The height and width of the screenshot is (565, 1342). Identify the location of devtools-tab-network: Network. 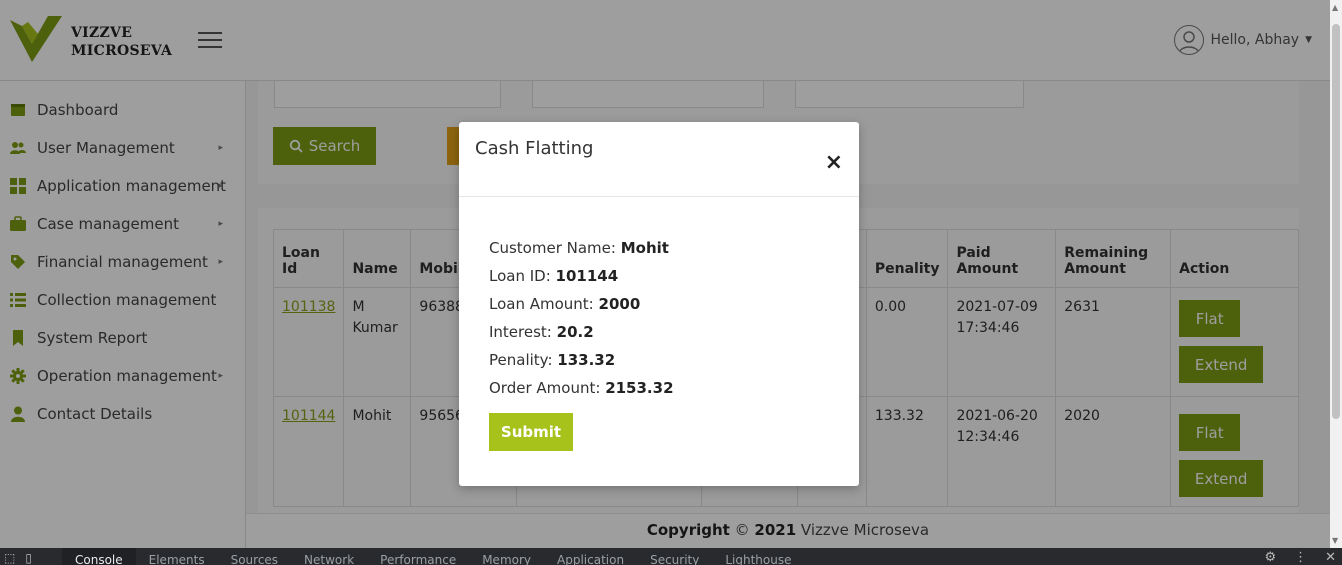
(329, 556).